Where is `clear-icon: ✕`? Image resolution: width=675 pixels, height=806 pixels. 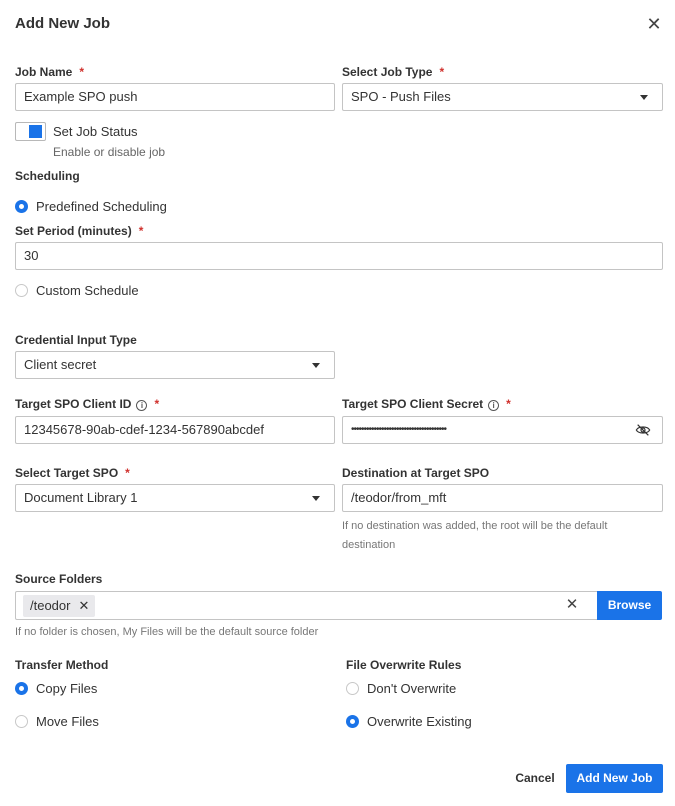
clear-icon: ✕ is located at coordinates (572, 605).